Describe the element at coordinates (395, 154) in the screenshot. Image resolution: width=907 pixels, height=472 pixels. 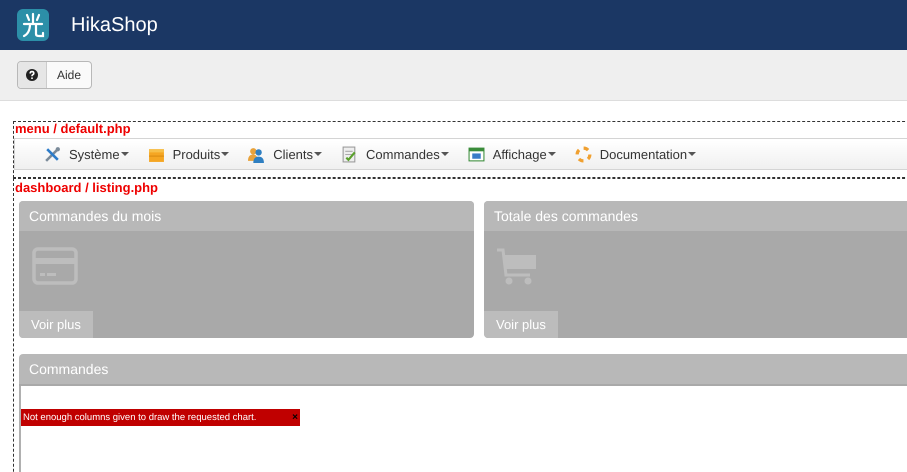
I see `menu-item: Commandes` at that location.